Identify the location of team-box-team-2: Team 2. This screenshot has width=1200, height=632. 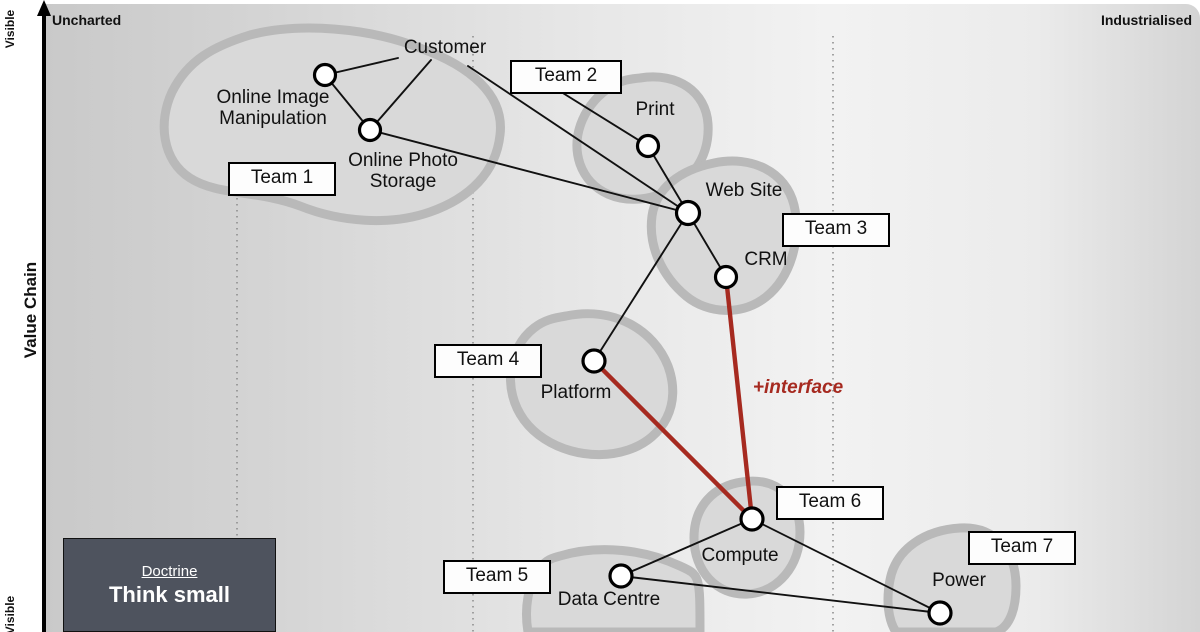
(566, 77).